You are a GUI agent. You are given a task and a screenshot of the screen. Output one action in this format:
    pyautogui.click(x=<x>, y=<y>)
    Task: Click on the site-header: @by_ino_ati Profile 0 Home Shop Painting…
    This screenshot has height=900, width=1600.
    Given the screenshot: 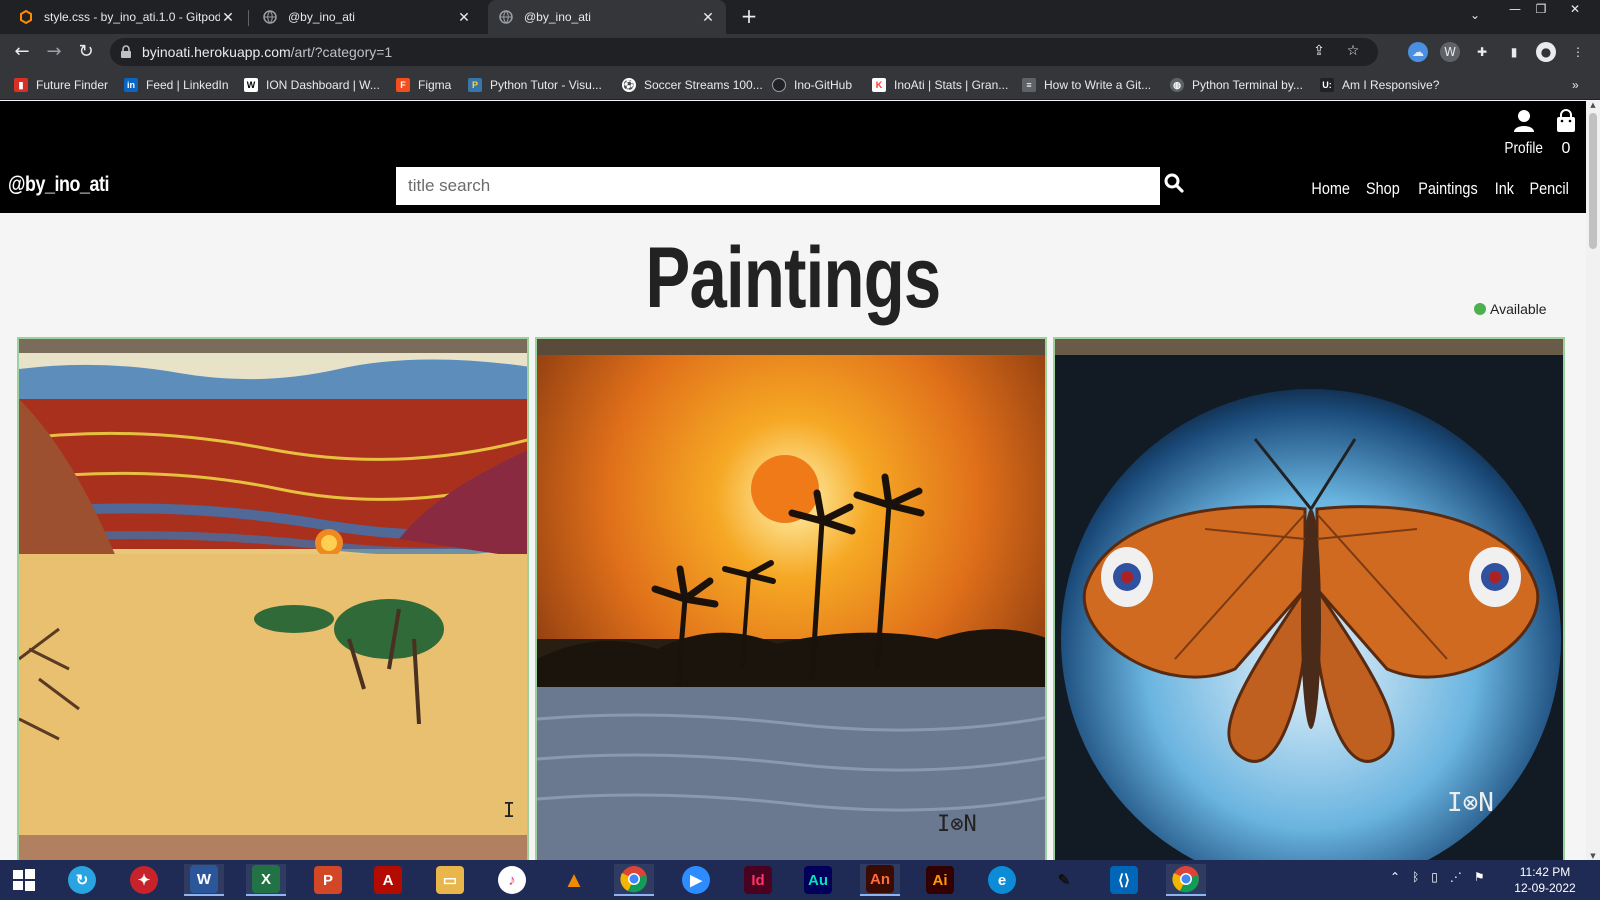 What is the action you would take?
    pyautogui.click(x=793, y=157)
    